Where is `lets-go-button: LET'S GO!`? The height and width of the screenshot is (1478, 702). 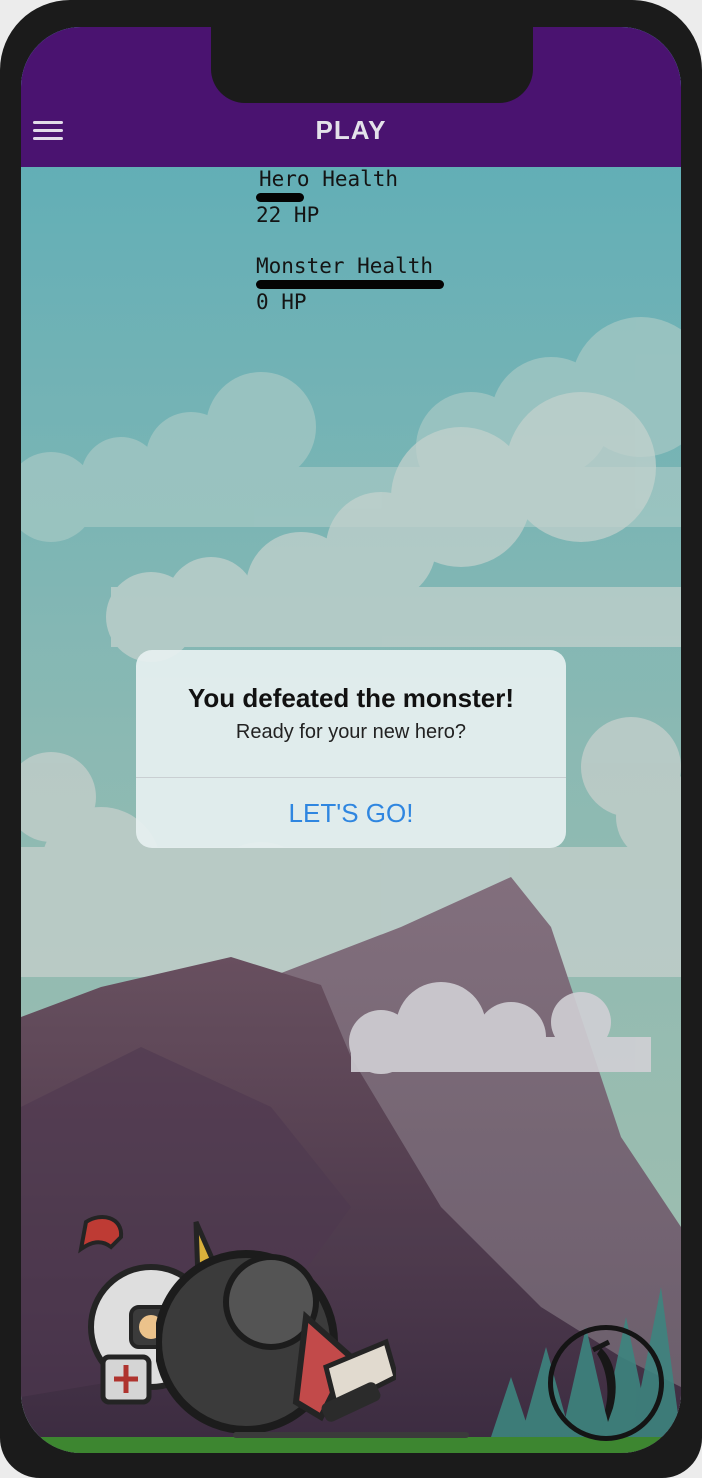 lets-go-button: LET'S GO! is located at coordinates (351, 813).